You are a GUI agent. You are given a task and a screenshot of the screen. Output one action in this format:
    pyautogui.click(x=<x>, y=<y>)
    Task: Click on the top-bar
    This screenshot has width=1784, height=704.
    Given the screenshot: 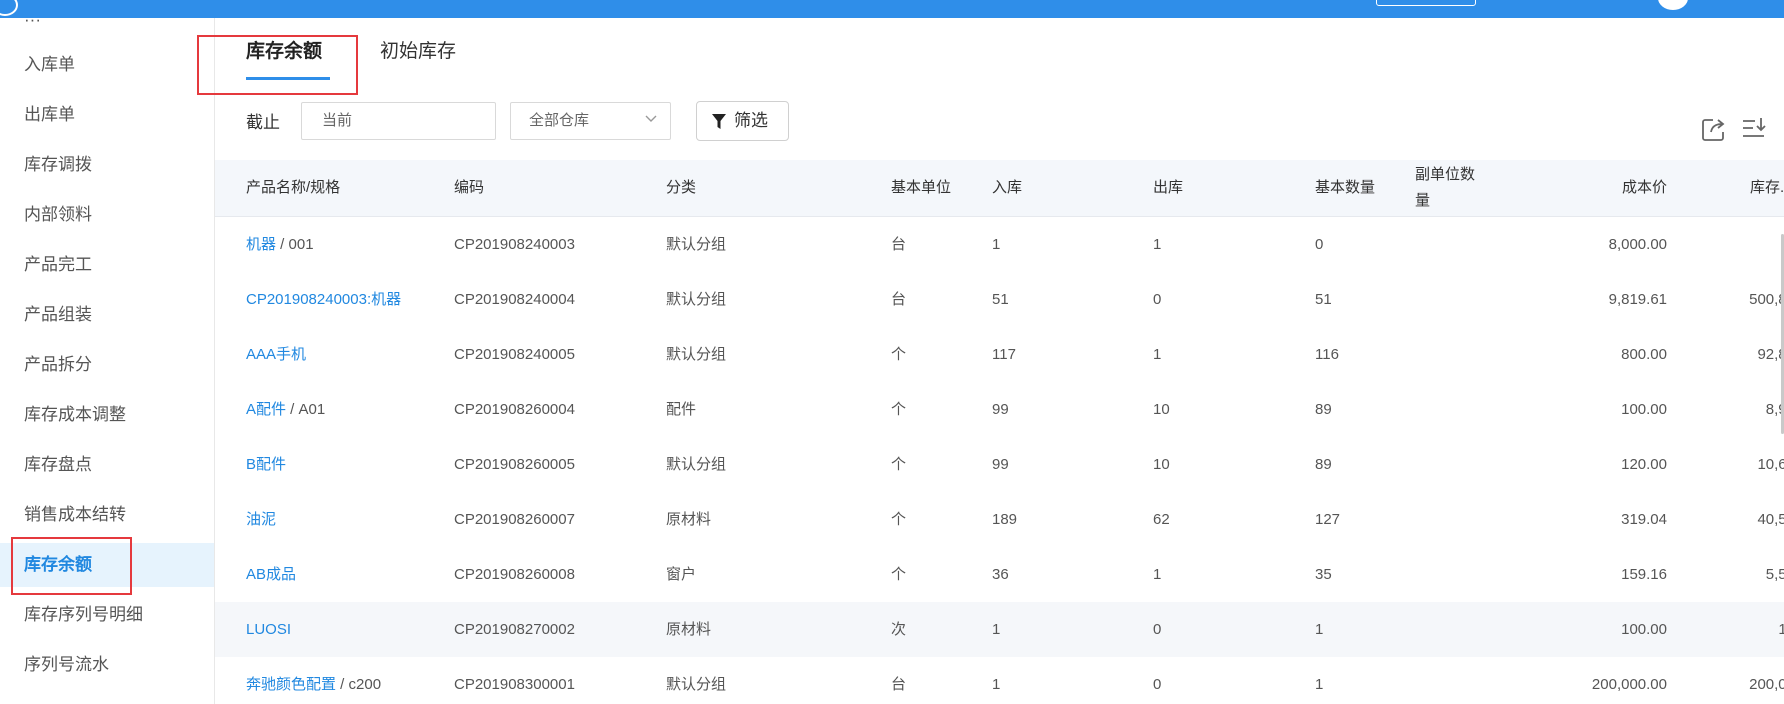 What is the action you would take?
    pyautogui.click(x=892, y=9)
    